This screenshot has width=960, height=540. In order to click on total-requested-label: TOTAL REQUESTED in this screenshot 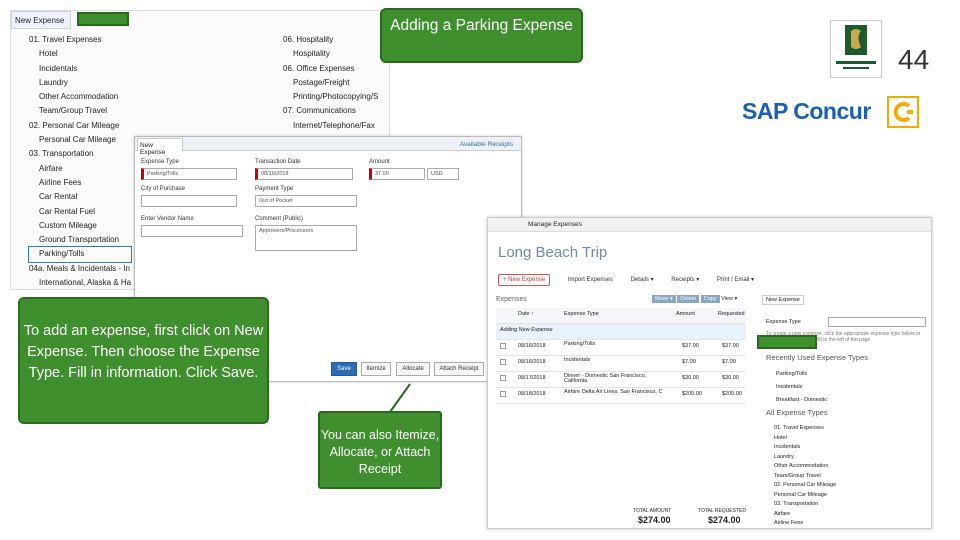, I will do `click(722, 511)`.